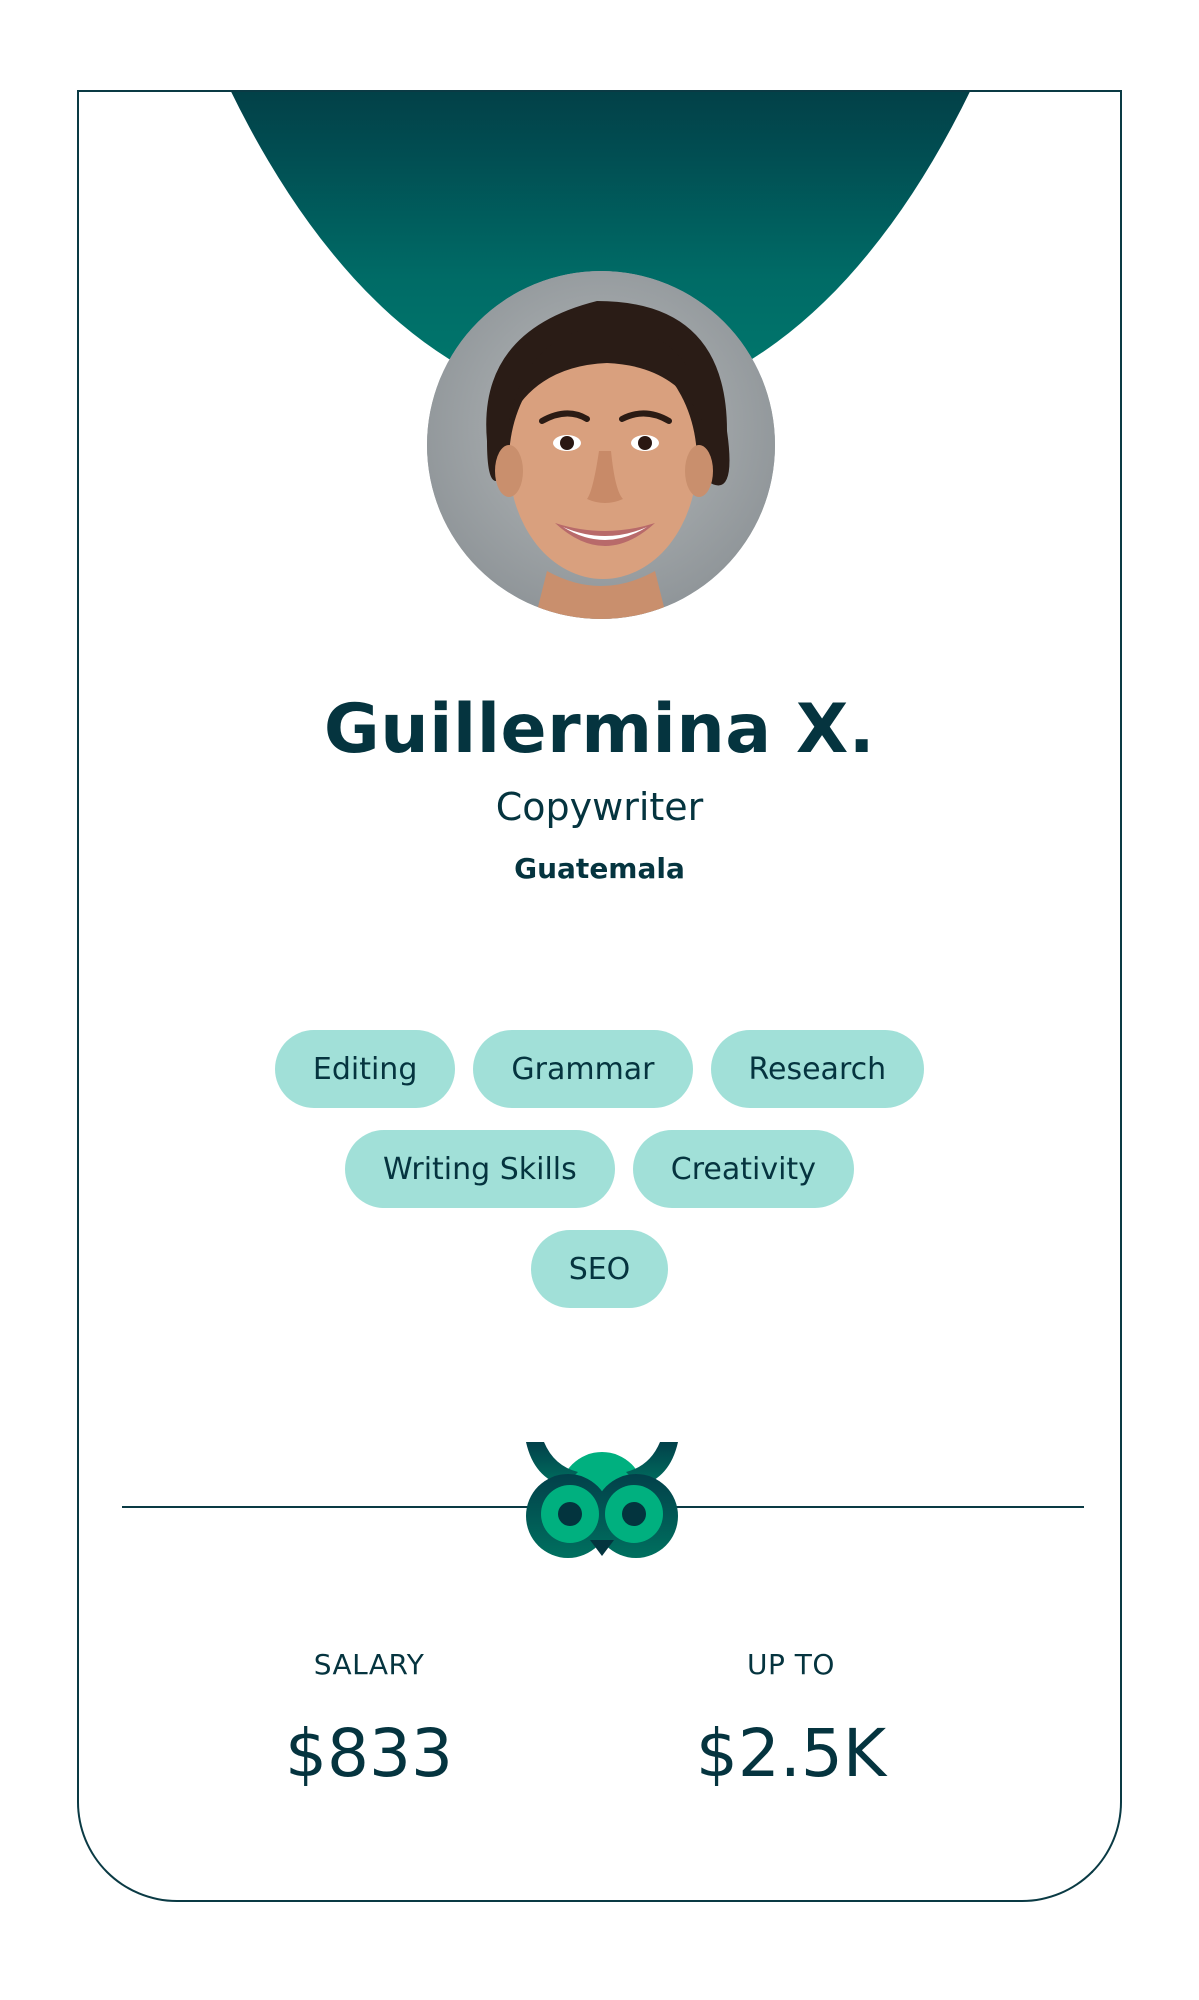 This screenshot has width=1199, height=2000. I want to click on skills-row: Editing Grammar Research, so click(599, 1069).